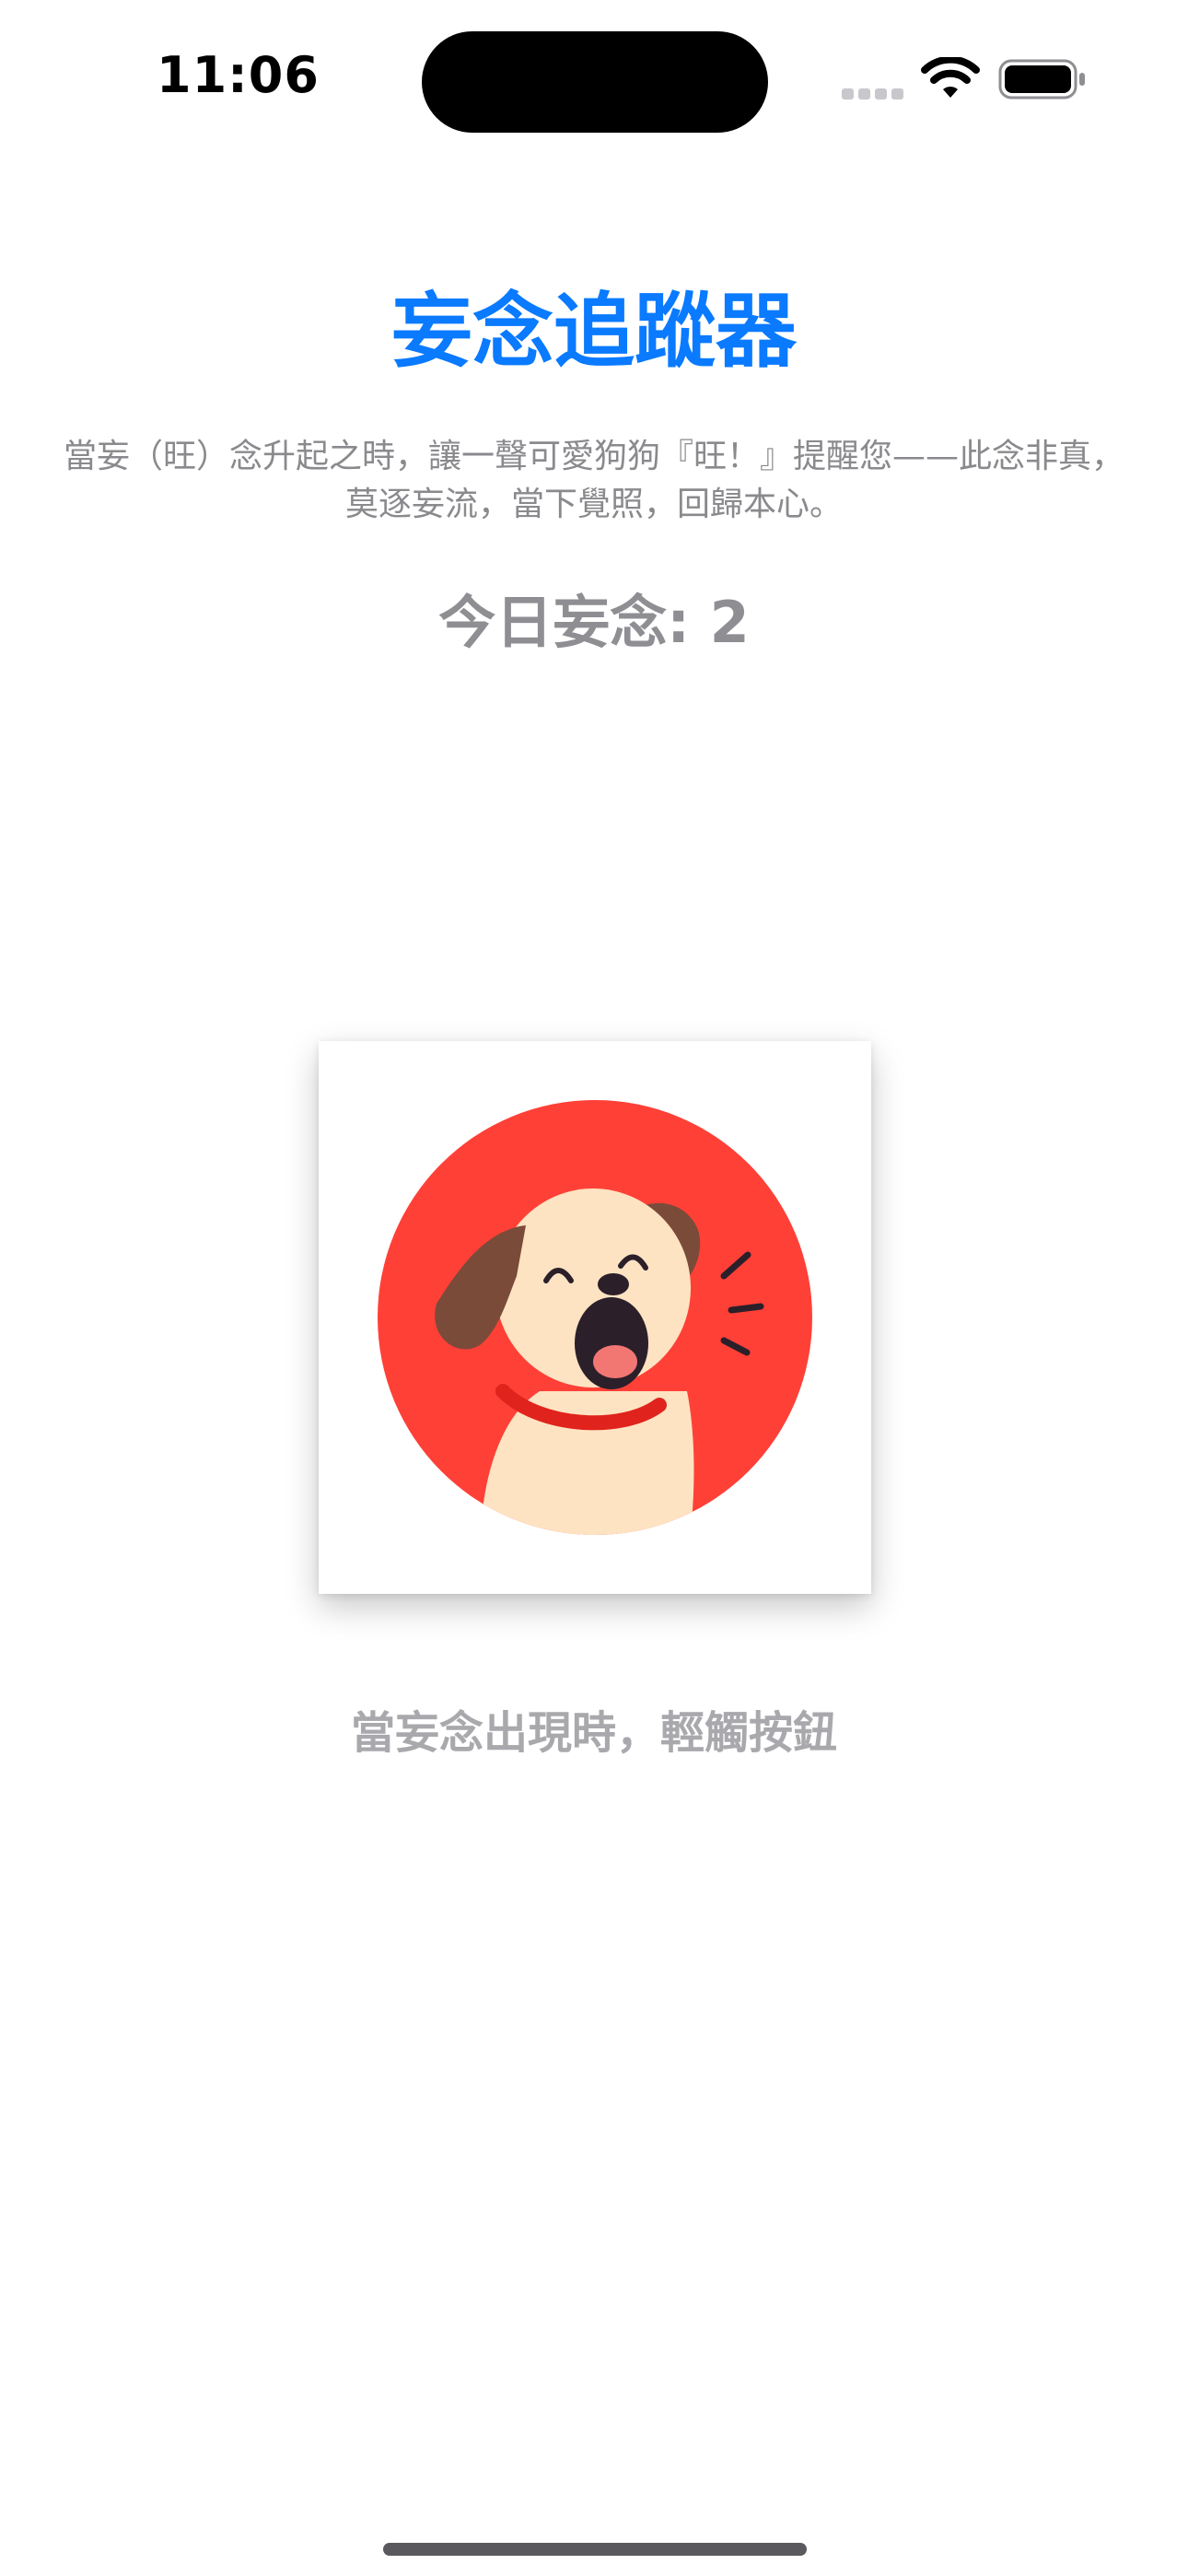 This screenshot has width=1188, height=2576. I want to click on page-title: 妄念追蹤器, so click(593, 331).